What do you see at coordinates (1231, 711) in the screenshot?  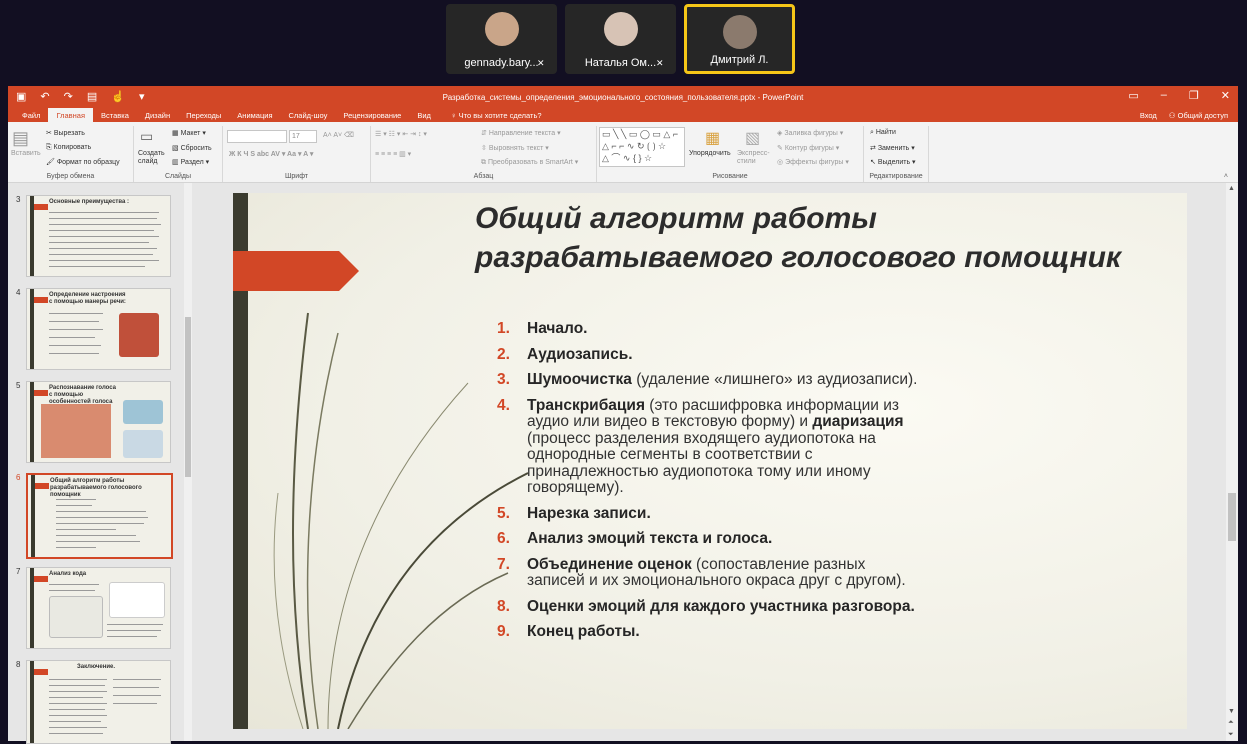 I see `scroll-down-icon: ▼` at bounding box center [1231, 711].